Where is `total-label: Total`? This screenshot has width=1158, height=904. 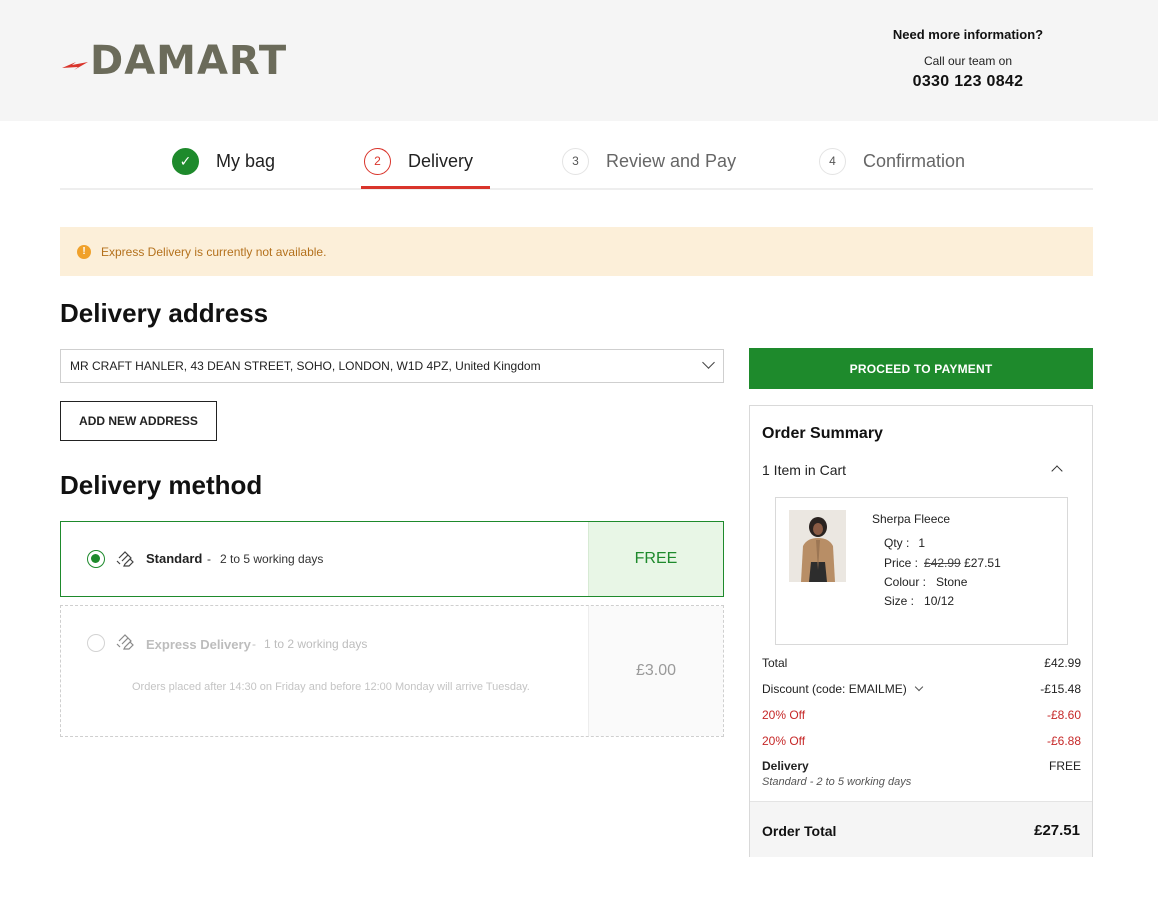 total-label: Total is located at coordinates (775, 663).